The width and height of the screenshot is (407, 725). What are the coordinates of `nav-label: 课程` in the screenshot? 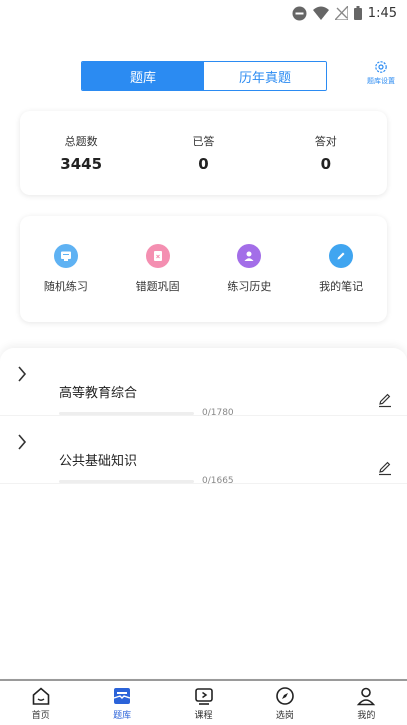 It's located at (203, 715).